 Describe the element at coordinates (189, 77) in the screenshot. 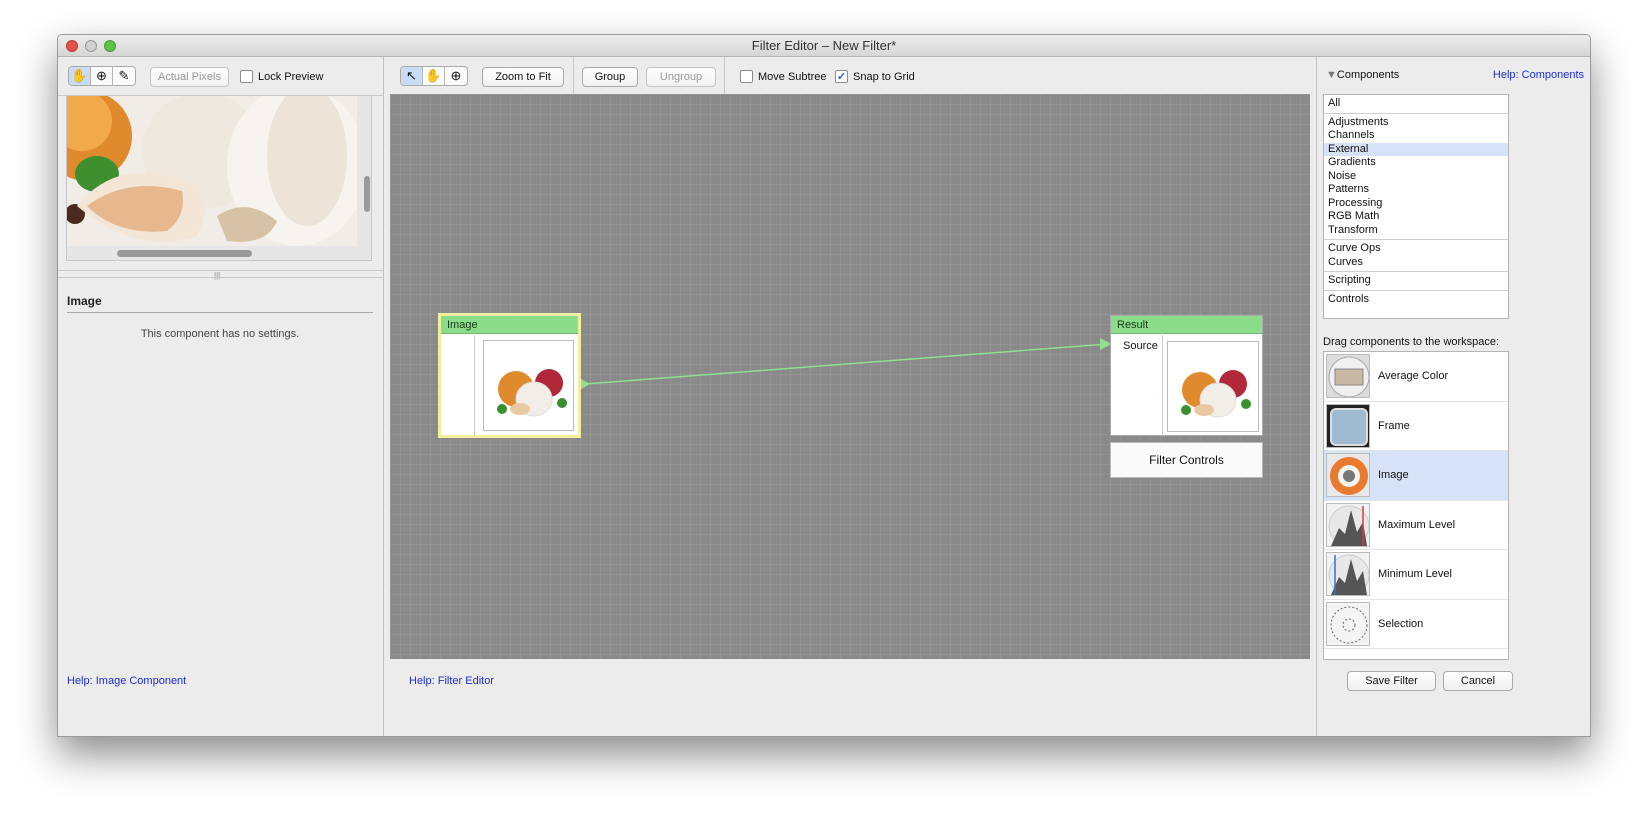

I see `actual-pixels-button: Actual Pixels` at that location.